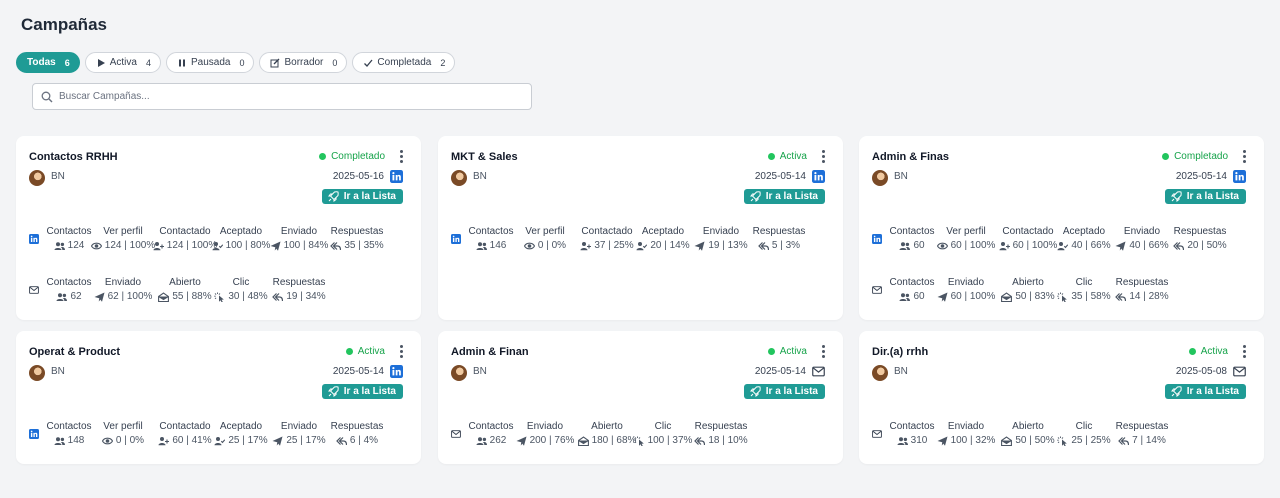 This screenshot has height=498, width=1280. What do you see at coordinates (185, 289) in the screenshot?
I see `metric-abierto: Abierto 55 | 88%` at bounding box center [185, 289].